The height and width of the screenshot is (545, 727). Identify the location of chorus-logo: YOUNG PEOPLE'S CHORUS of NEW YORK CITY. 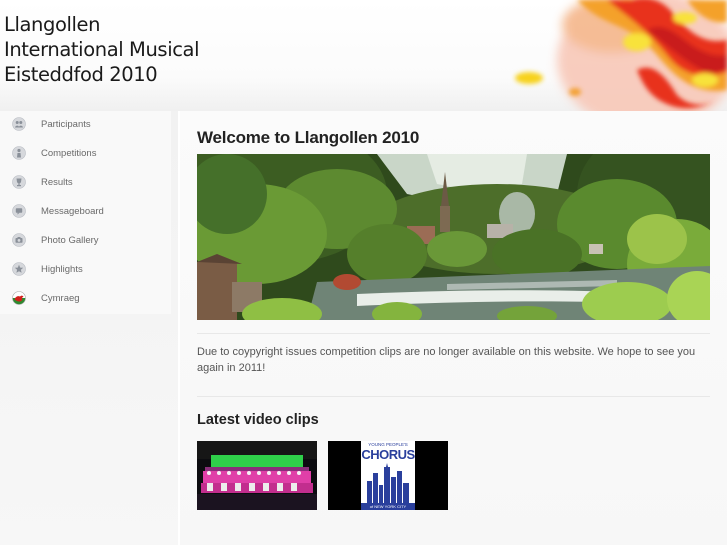
(388, 475).